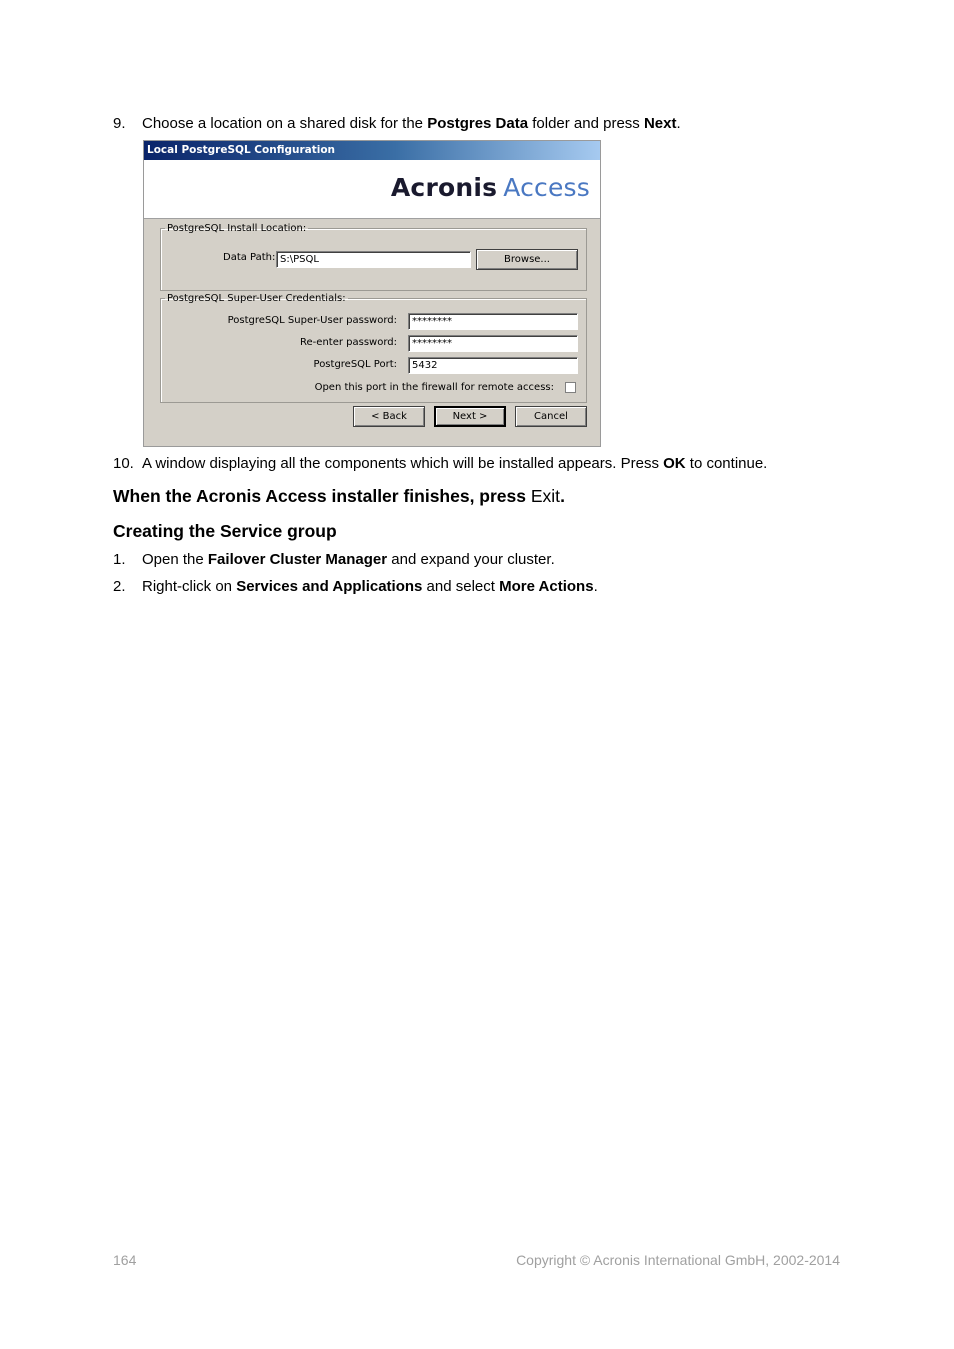  Describe the element at coordinates (329, 586) in the screenshot. I see `services-and-applications-term: Services and Applications` at that location.